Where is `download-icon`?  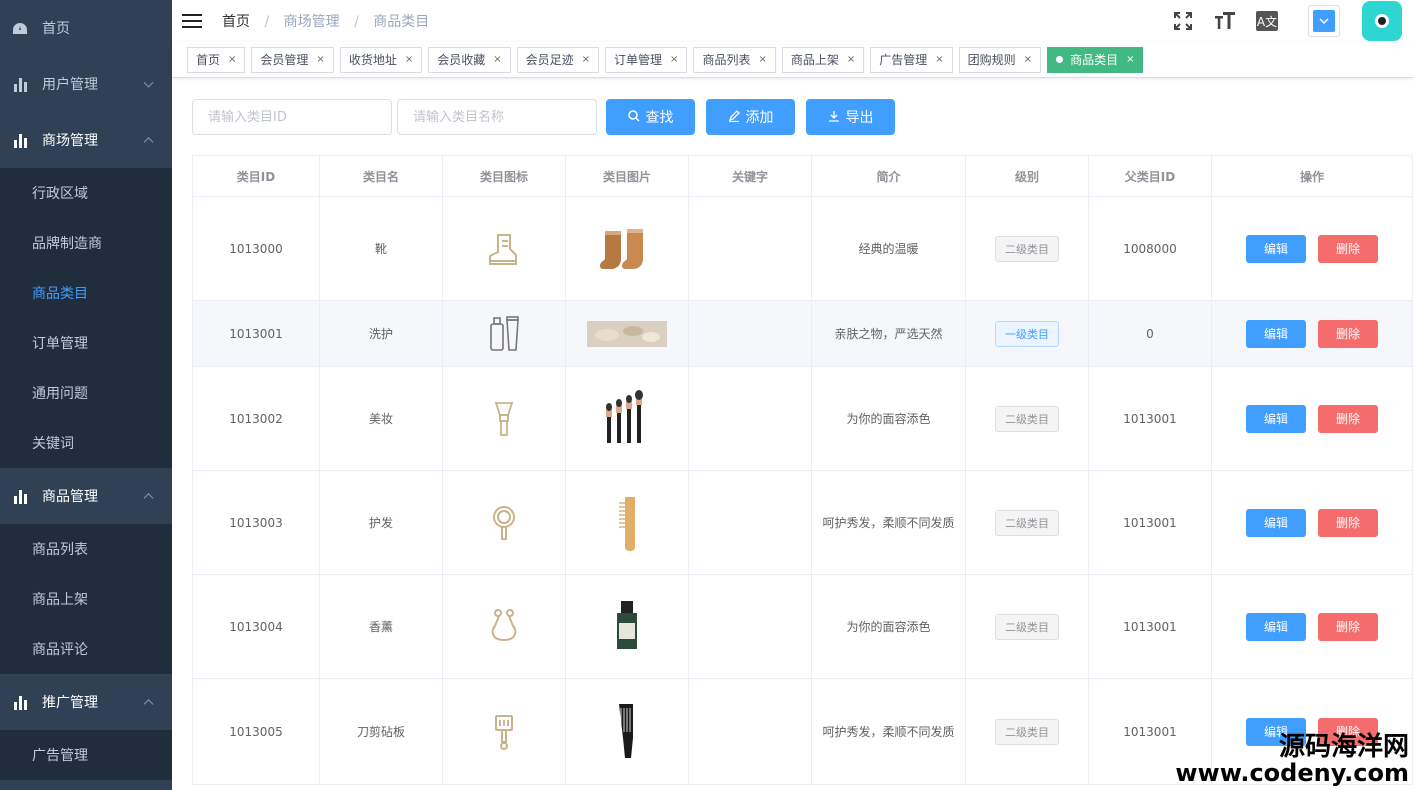 download-icon is located at coordinates (834, 117).